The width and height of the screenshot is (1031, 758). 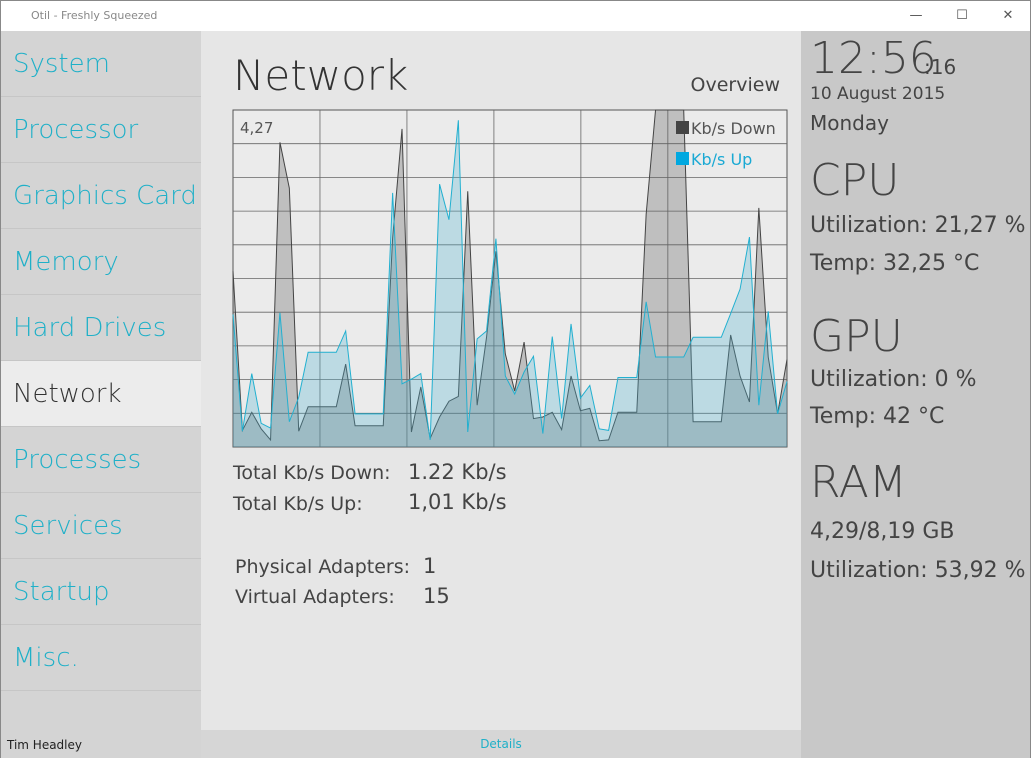 What do you see at coordinates (101, 526) in the screenshot?
I see `sidebar-item-services: Services` at bounding box center [101, 526].